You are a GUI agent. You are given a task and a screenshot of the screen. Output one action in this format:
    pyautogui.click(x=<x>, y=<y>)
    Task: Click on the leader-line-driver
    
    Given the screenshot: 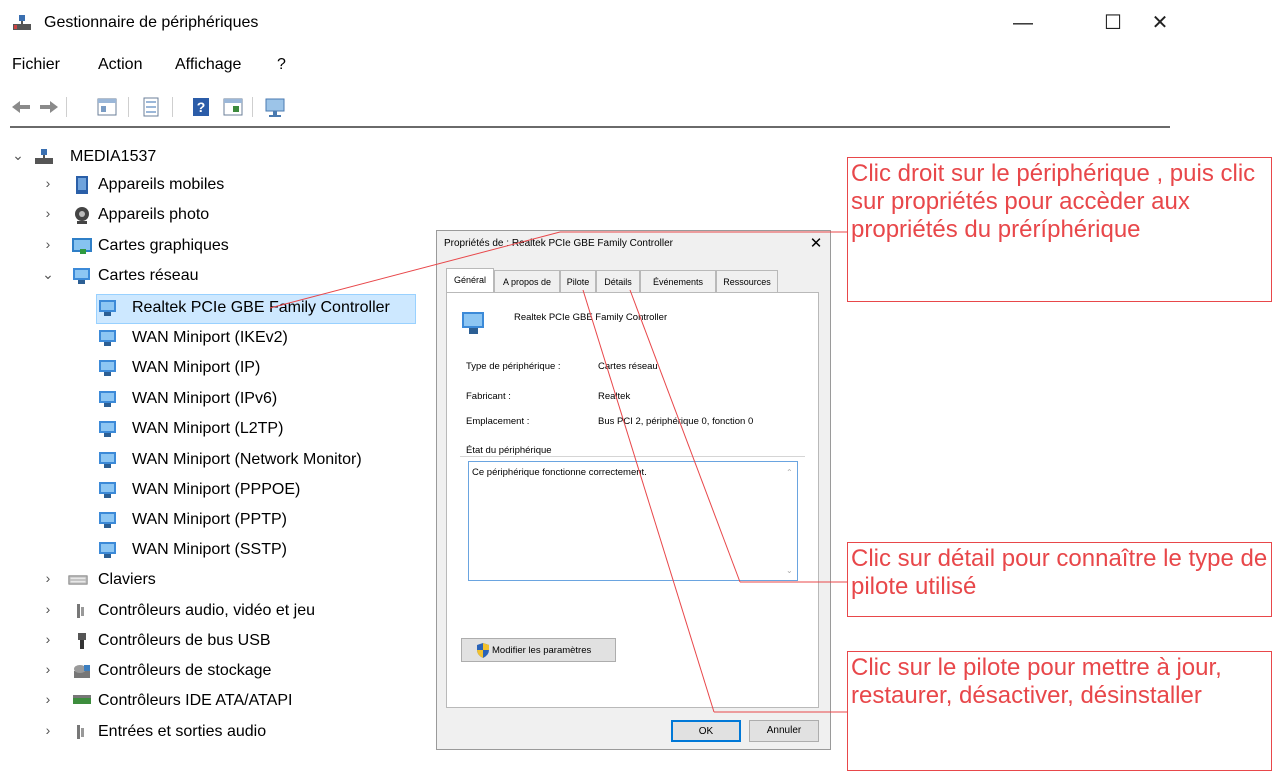 What is the action you would take?
    pyautogui.click(x=648, y=501)
    